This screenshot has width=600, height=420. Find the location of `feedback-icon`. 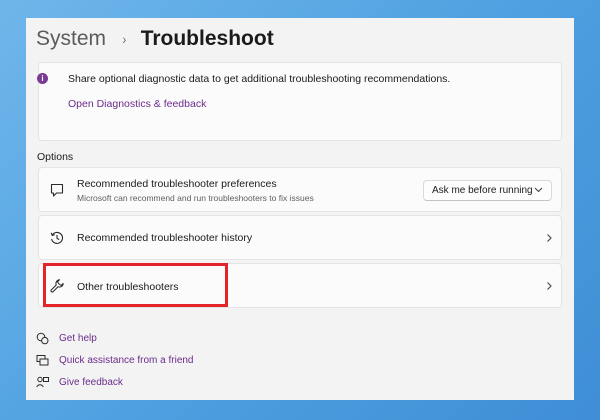

feedback-icon is located at coordinates (42, 381).